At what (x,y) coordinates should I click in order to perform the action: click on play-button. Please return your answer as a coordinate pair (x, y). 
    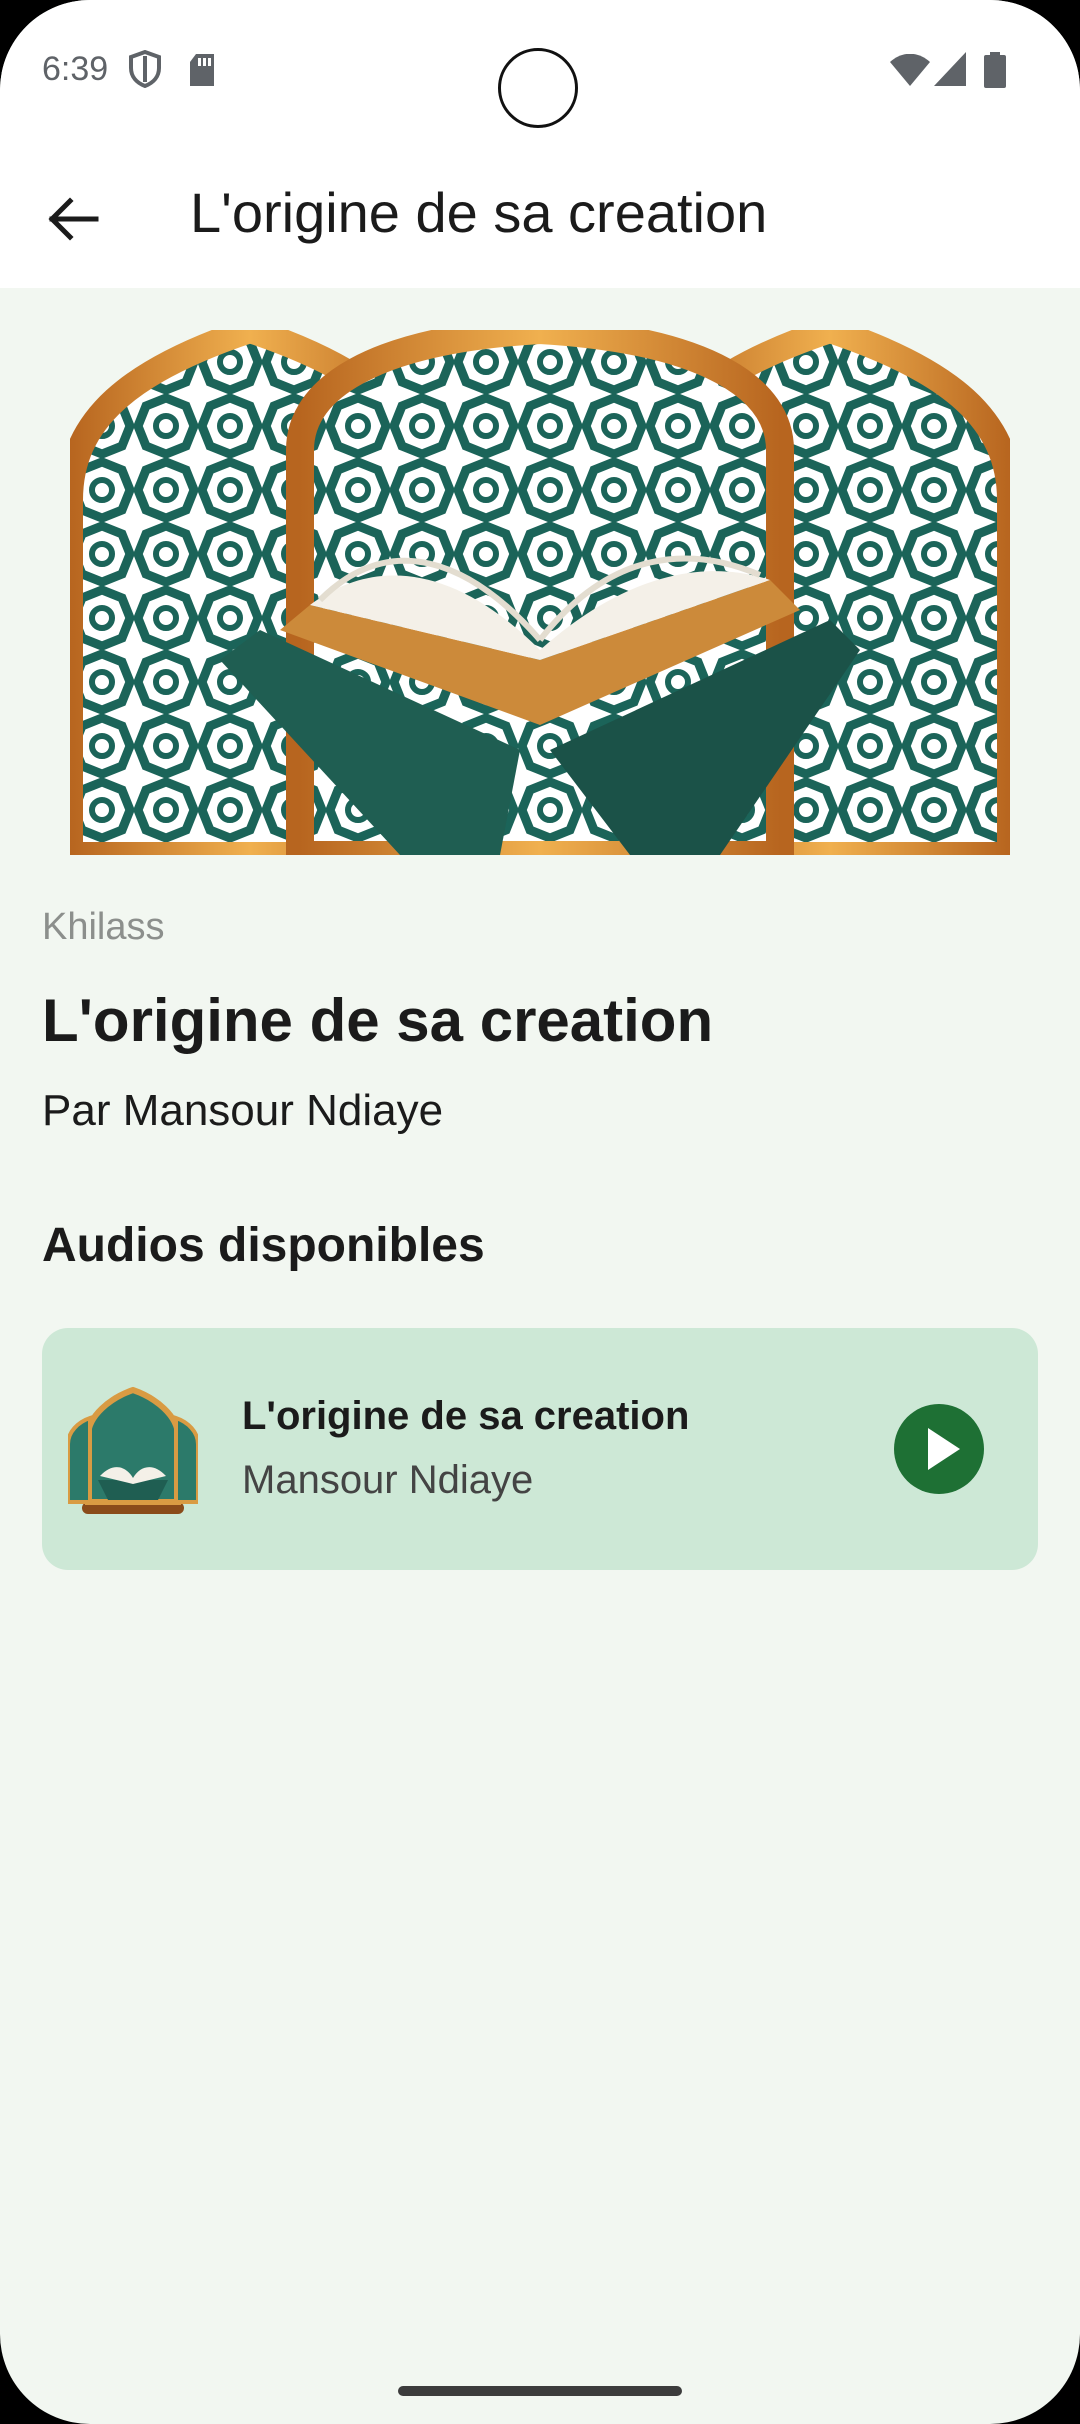
    Looking at the image, I should click on (939, 1449).